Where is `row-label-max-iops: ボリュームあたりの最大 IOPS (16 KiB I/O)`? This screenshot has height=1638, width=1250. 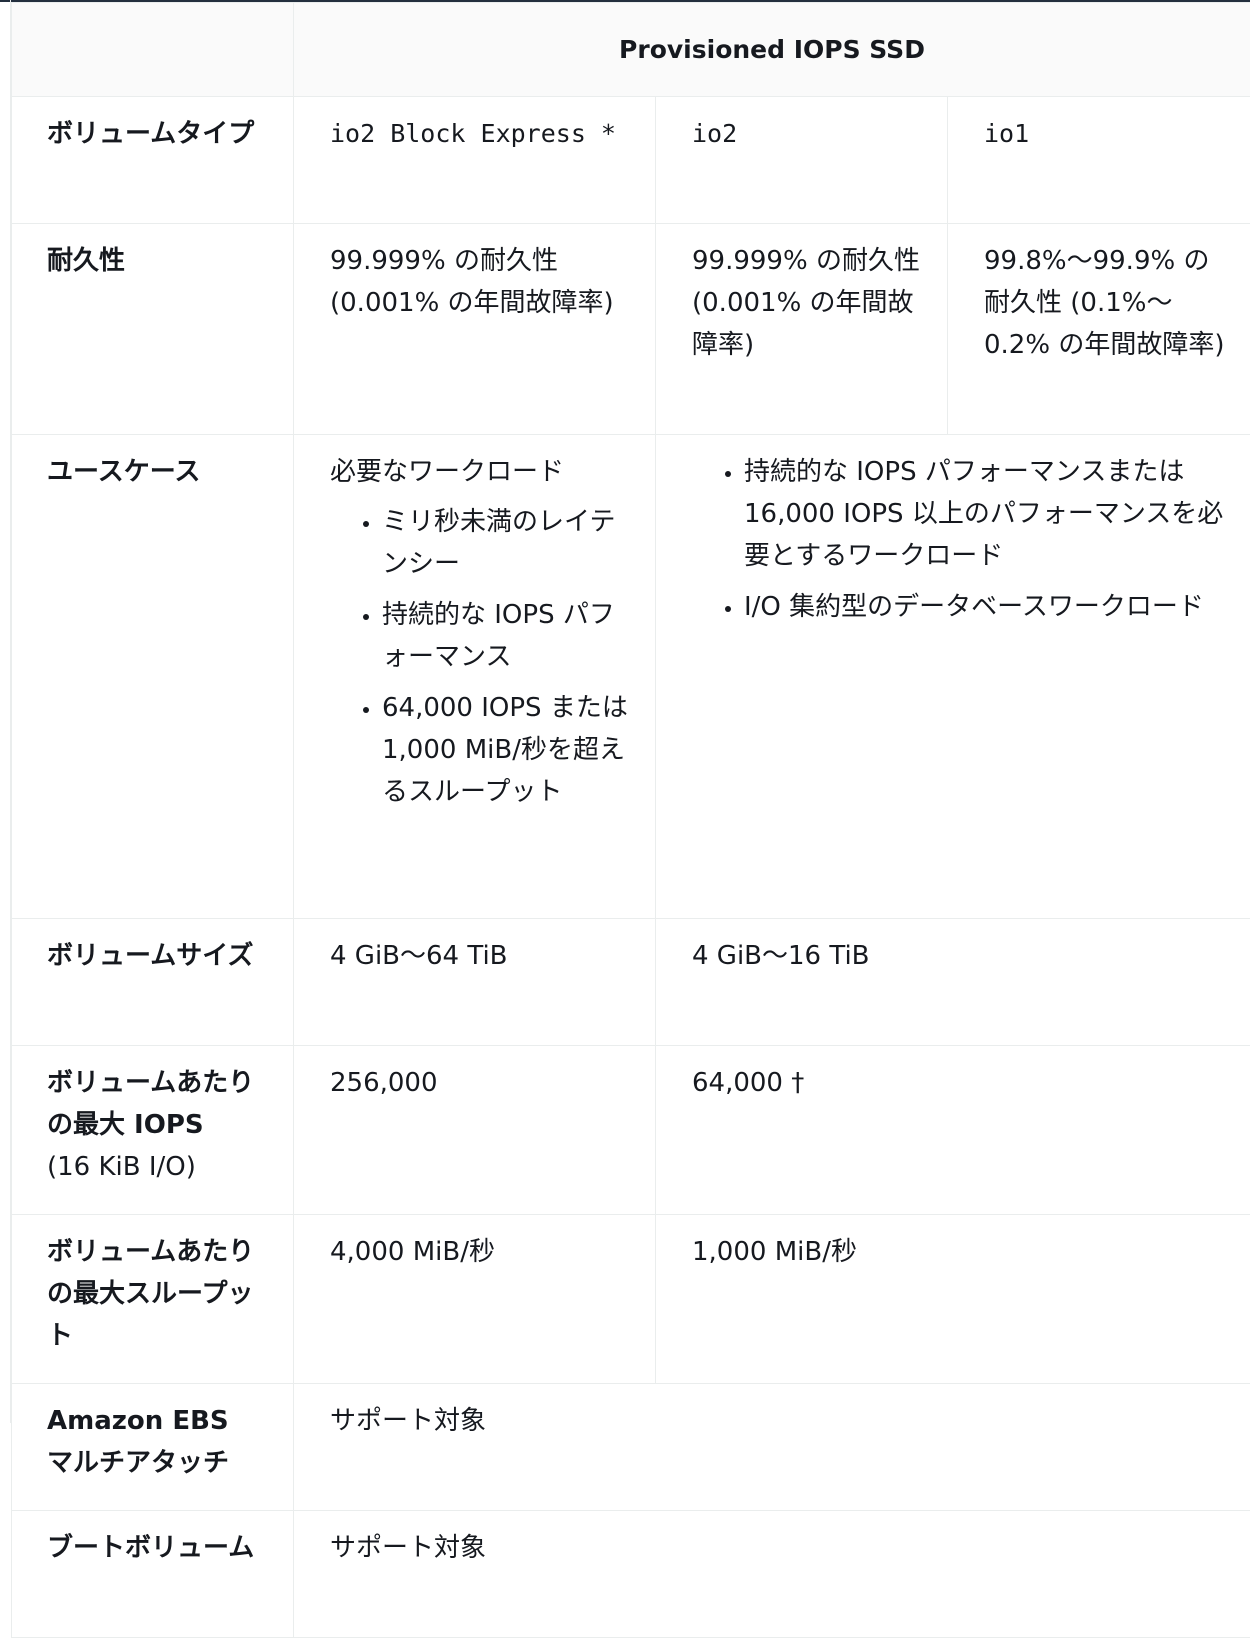
row-label-max-iops: ボリュームあたりの最大 IOPS (16 KiB I/O) is located at coordinates (153, 1130).